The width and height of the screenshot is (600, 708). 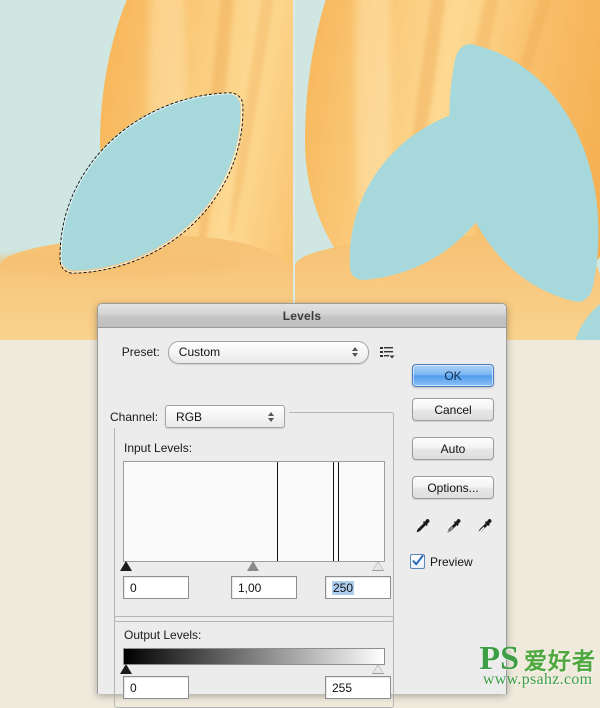 I want to click on input-levels-label: Input Levels:, so click(x=158, y=448).